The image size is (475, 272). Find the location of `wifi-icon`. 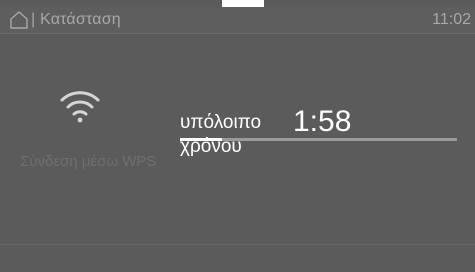

wifi-icon is located at coordinates (80, 107).